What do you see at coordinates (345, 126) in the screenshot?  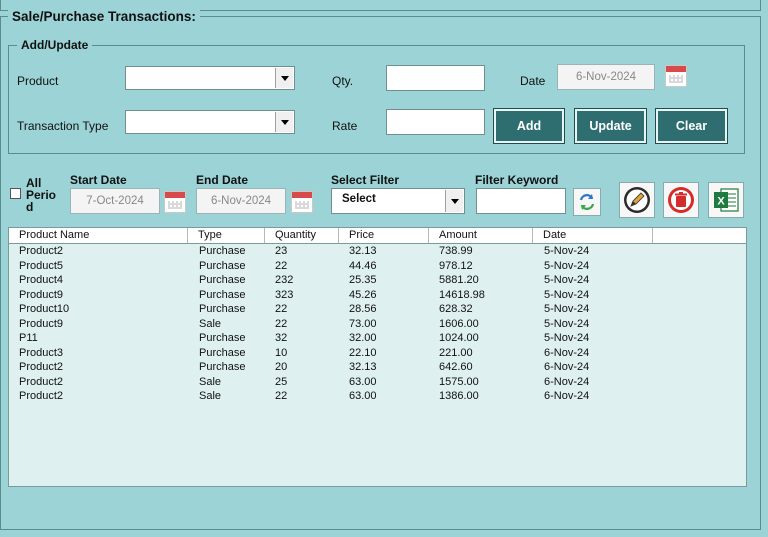 I see `rate-label: Rate` at bounding box center [345, 126].